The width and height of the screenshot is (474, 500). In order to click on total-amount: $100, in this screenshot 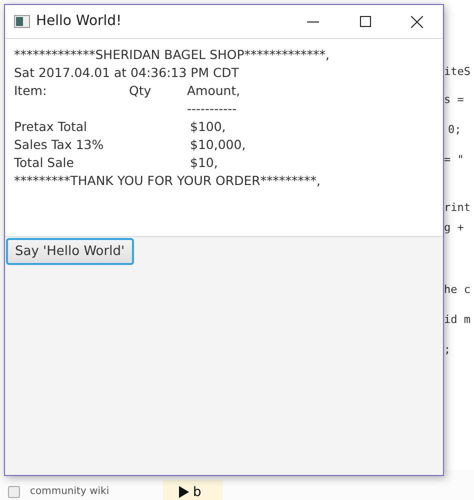, I will do `click(208, 127)`.